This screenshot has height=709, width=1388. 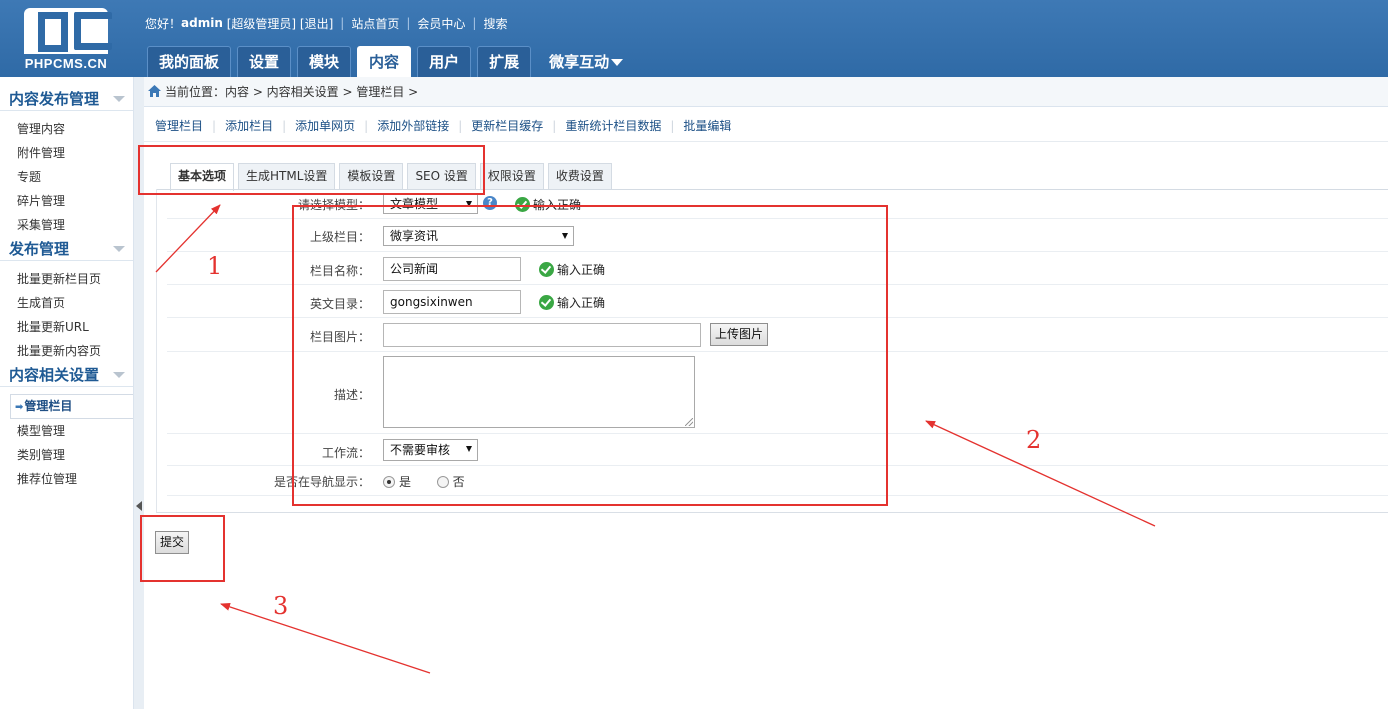 I want to click on subnav-update-cache: 更新栏目缓存, so click(x=507, y=126).